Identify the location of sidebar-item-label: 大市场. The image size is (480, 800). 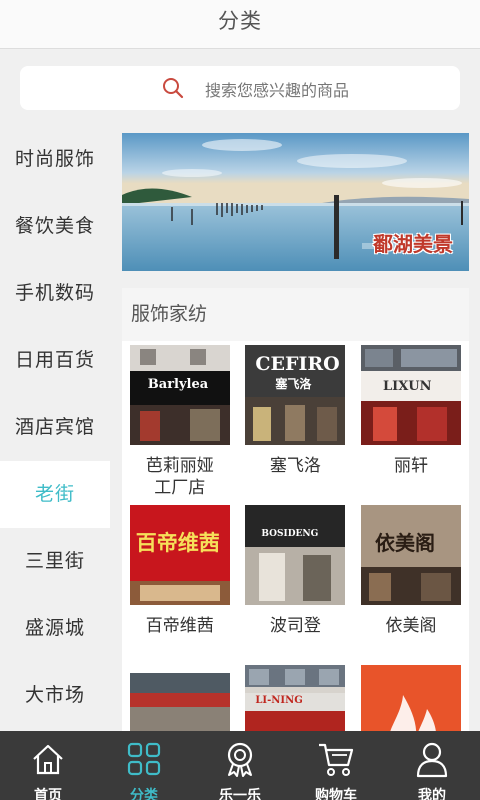
(54, 695).